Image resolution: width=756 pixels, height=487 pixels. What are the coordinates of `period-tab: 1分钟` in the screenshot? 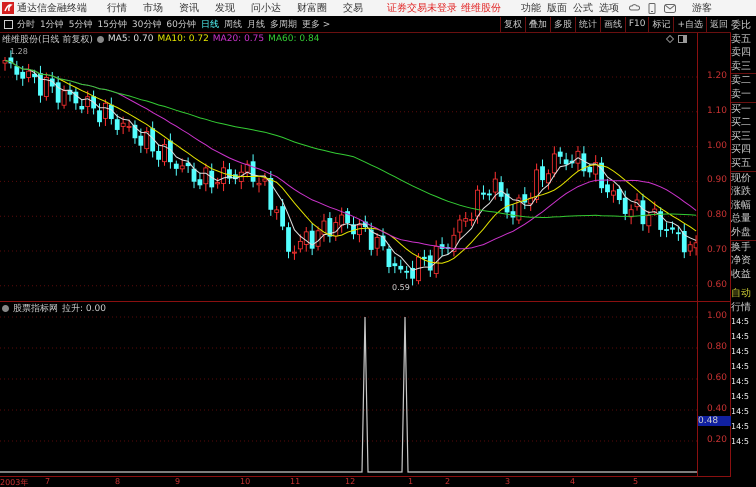 It's located at (52, 24).